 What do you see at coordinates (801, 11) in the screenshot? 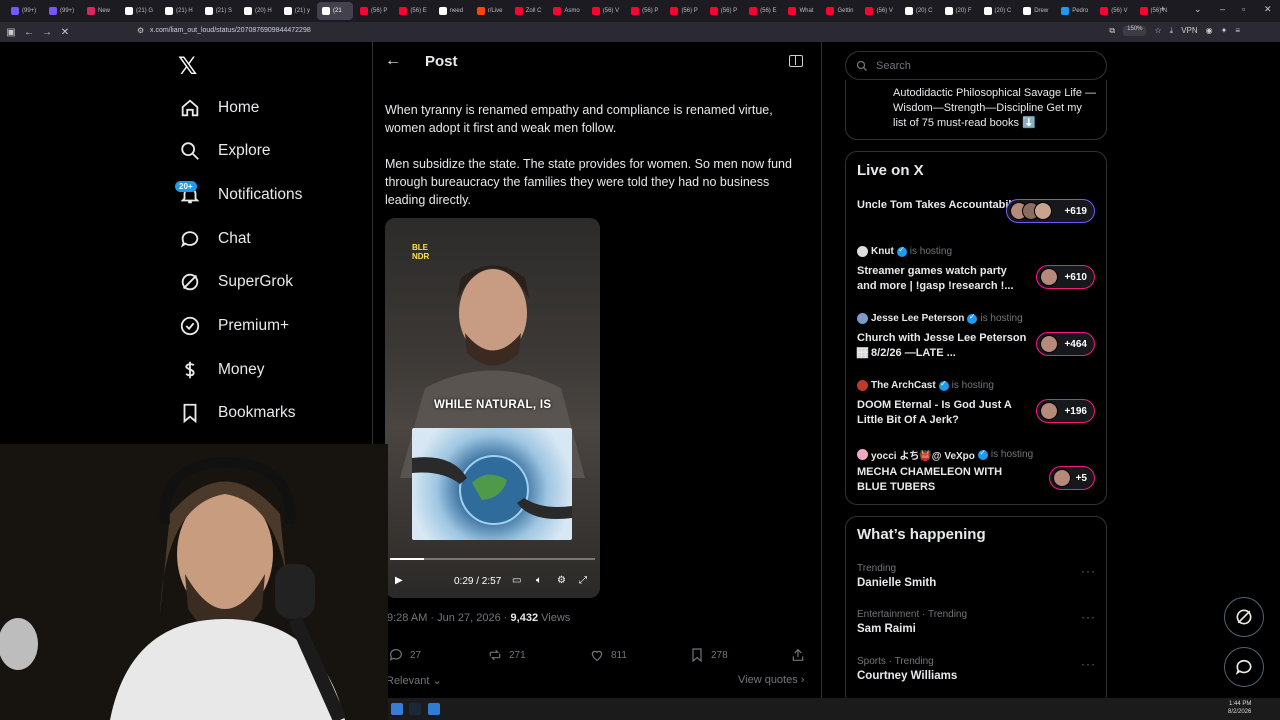
I see `browser-tab: What` at bounding box center [801, 11].